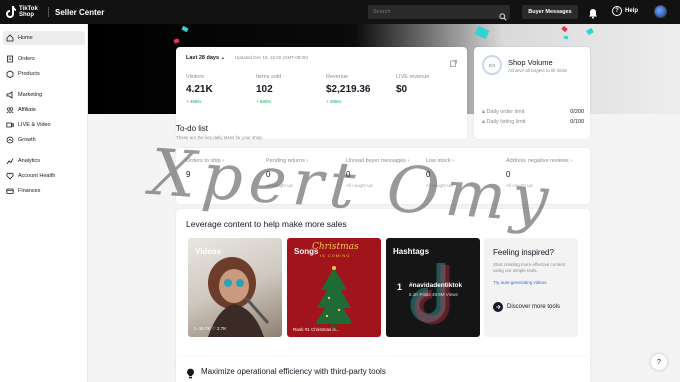 The width and height of the screenshot is (680, 382). What do you see at coordinates (593, 15) in the screenshot?
I see `bell-icon` at bounding box center [593, 15].